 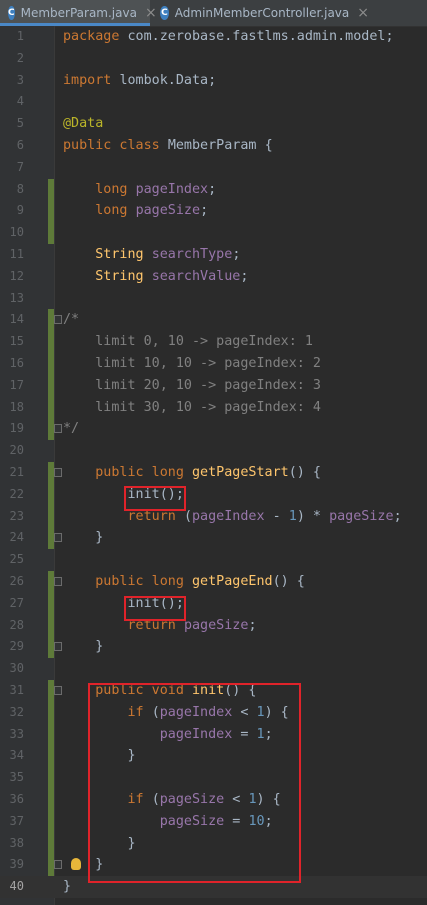 What do you see at coordinates (20, 145) in the screenshot?
I see `line-number: 6` at bounding box center [20, 145].